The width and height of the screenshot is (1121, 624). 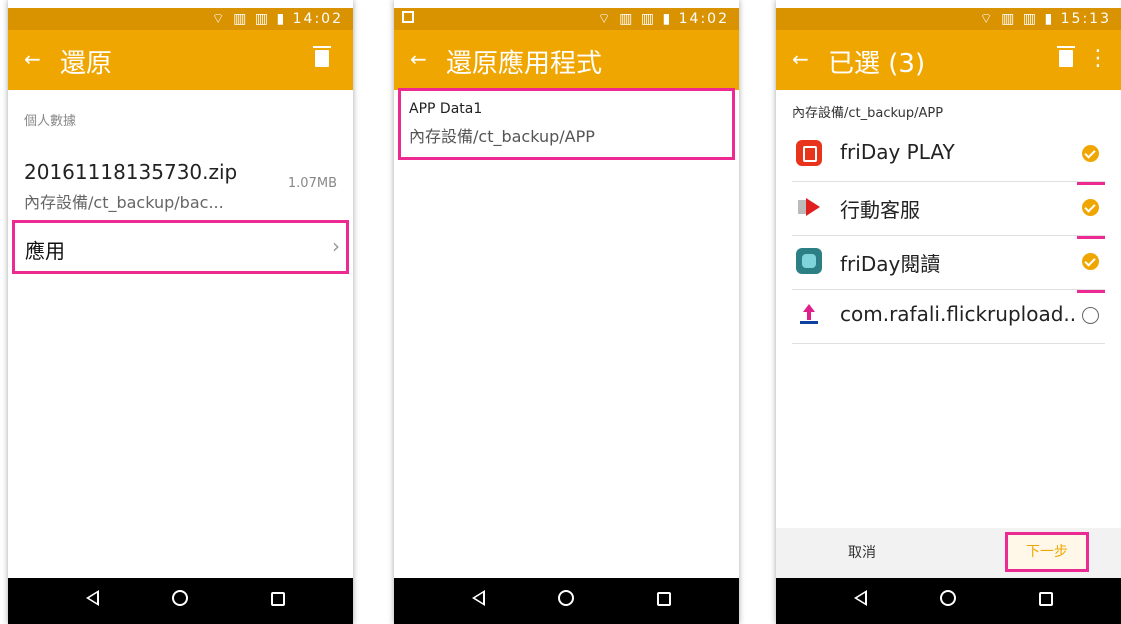 I want to click on app-list-item: 行動客服, so click(x=948, y=210).